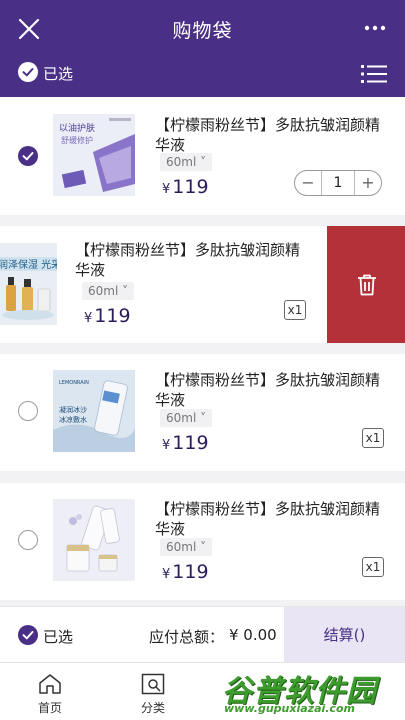  Describe the element at coordinates (202, 48) in the screenshot. I see `header-bar: 购物袋 已选` at that location.